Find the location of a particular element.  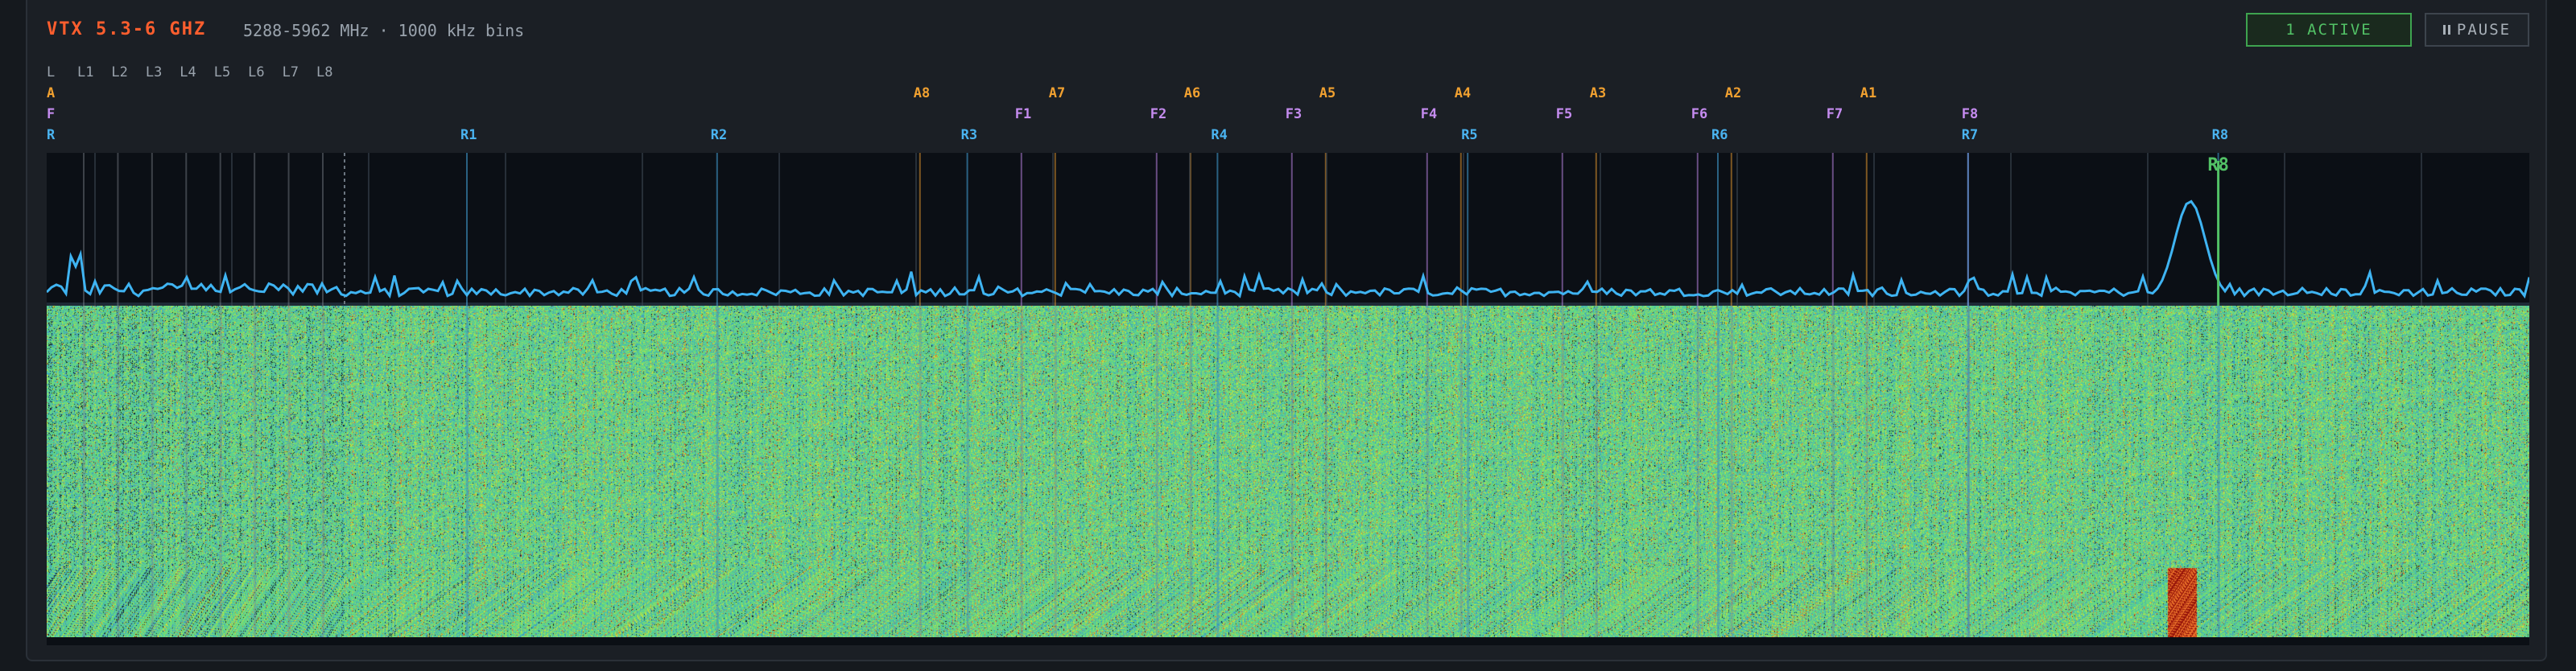

band-key-l: L is located at coordinates (51, 72).